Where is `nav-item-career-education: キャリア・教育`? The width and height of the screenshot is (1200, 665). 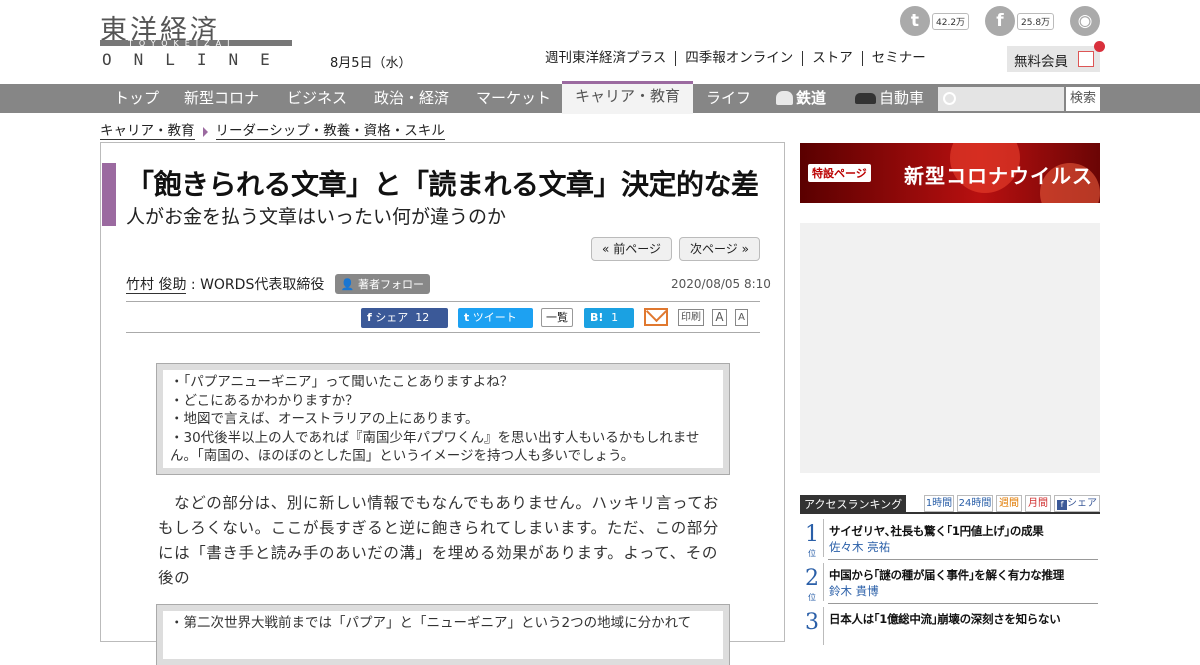 nav-item-career-education: キャリア・教育 is located at coordinates (628, 97).